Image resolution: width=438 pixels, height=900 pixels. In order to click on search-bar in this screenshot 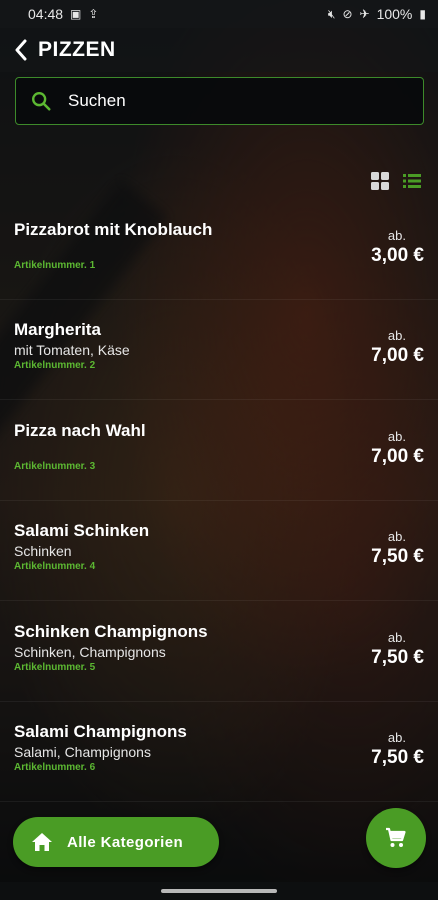, I will do `click(219, 101)`.